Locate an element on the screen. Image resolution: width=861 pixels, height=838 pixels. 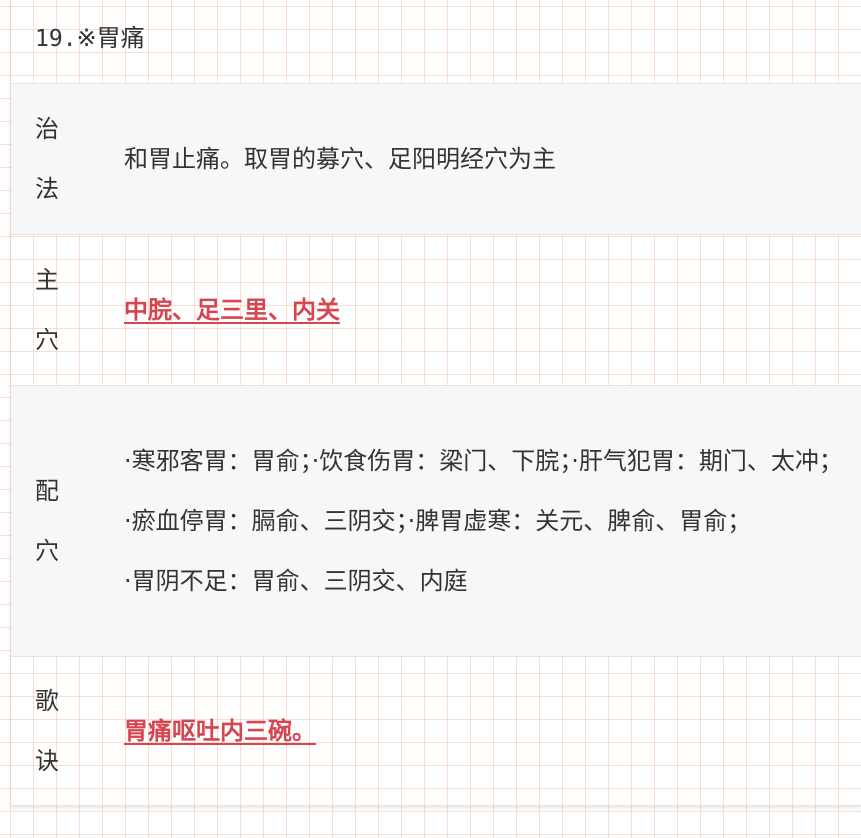
row-content-treatment-principle: 和胃止痛。取胃的募穴、足阳明经穴为主 is located at coordinates (340, 159).